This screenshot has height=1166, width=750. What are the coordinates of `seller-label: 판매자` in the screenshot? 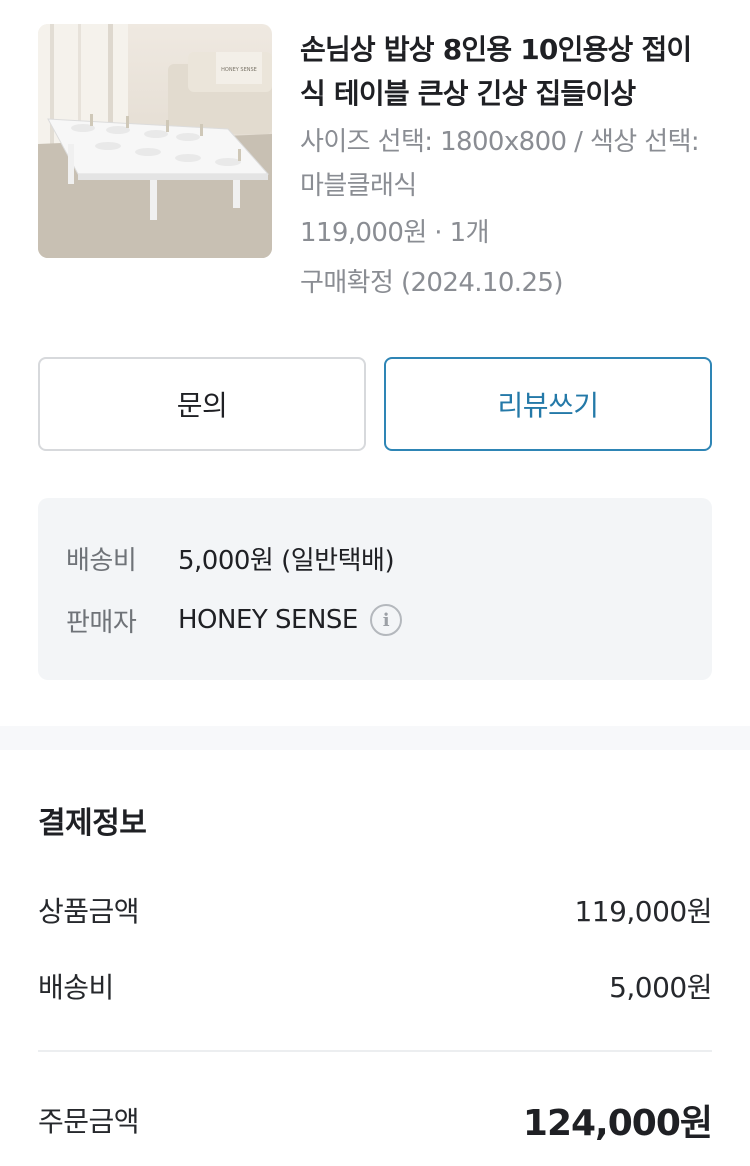 It's located at (101, 622).